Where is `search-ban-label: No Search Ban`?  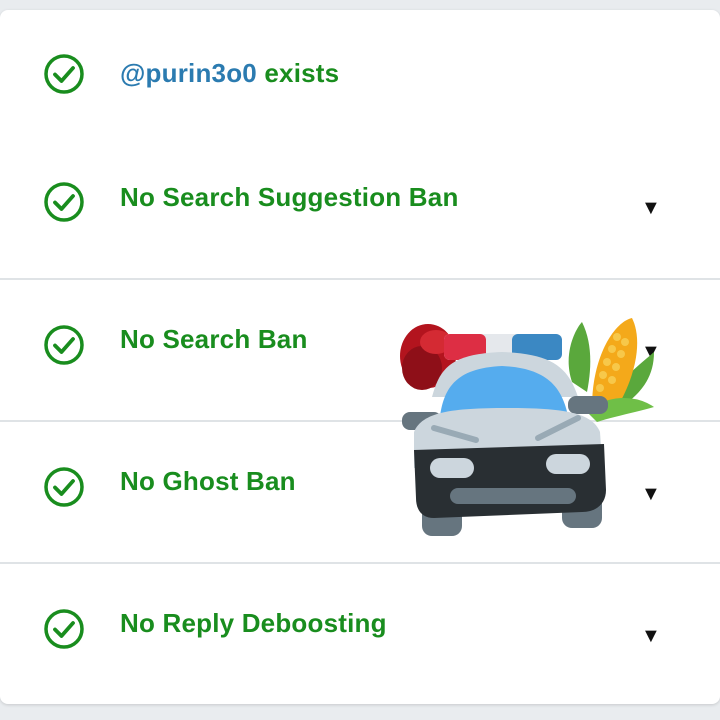
search-ban-label: No Search Ban is located at coordinates (214, 339).